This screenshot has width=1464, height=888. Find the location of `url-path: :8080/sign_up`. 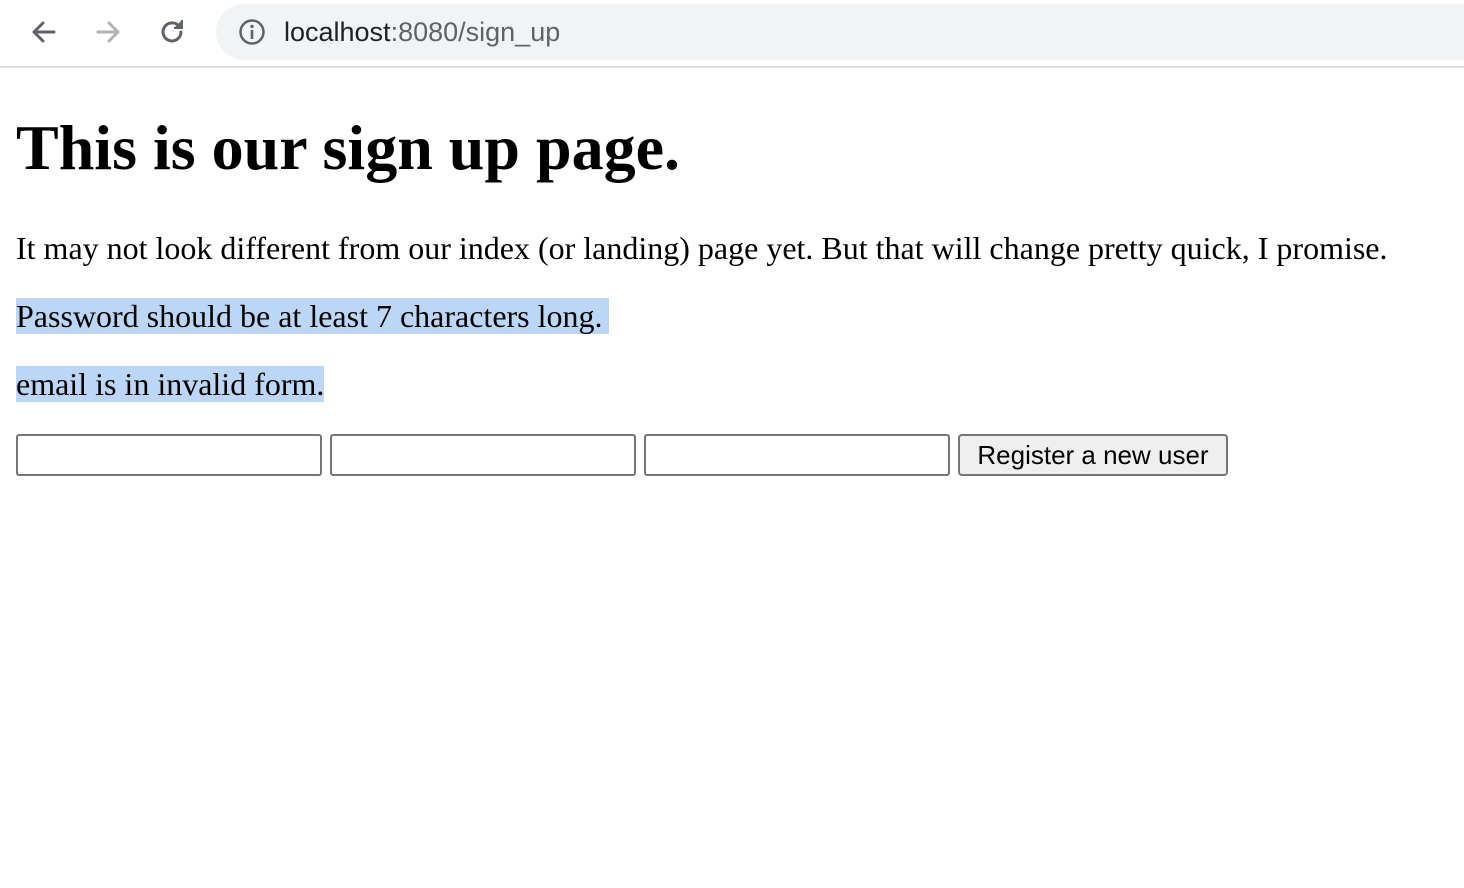

url-path: :8080/sign_up is located at coordinates (475, 32).